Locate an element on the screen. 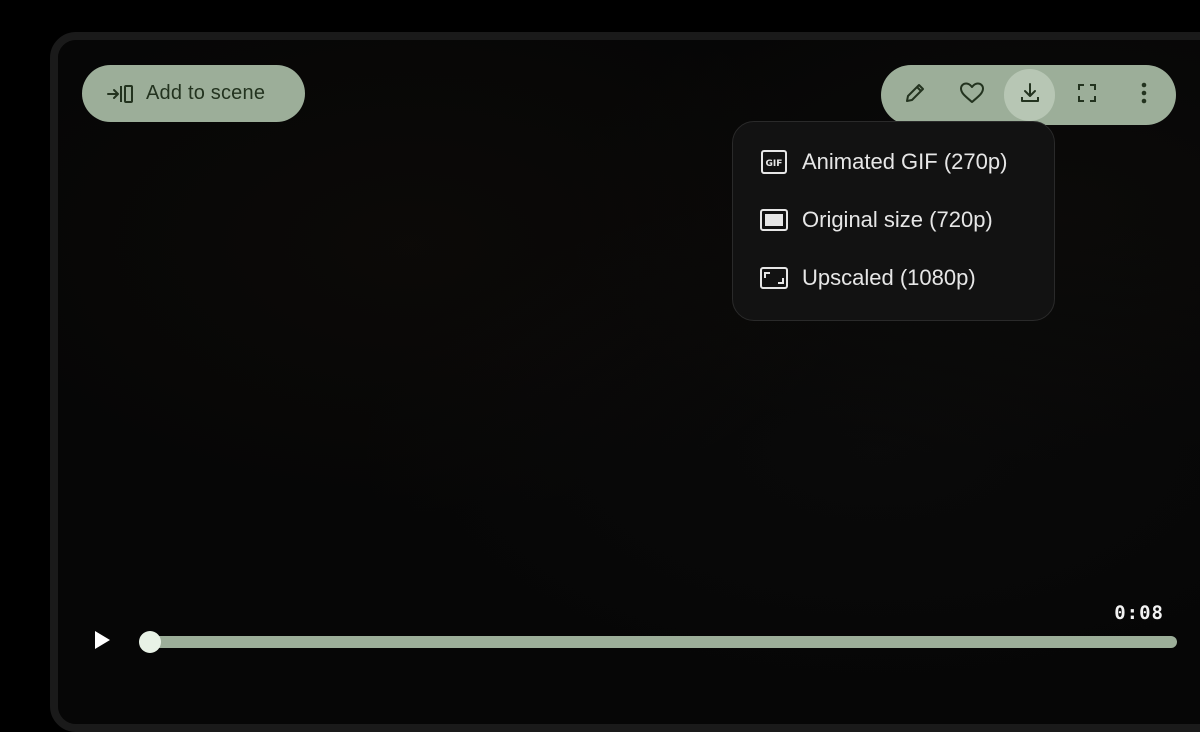 The height and width of the screenshot is (732, 1200). progress-thumb is located at coordinates (150, 642).